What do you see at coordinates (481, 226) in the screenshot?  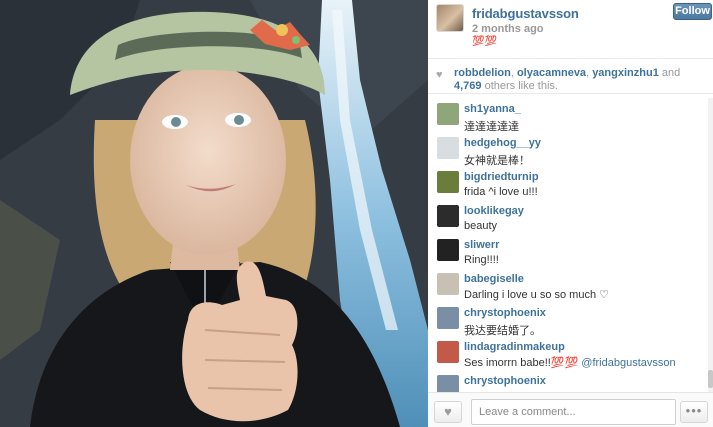 I see `comment-text: beauty` at bounding box center [481, 226].